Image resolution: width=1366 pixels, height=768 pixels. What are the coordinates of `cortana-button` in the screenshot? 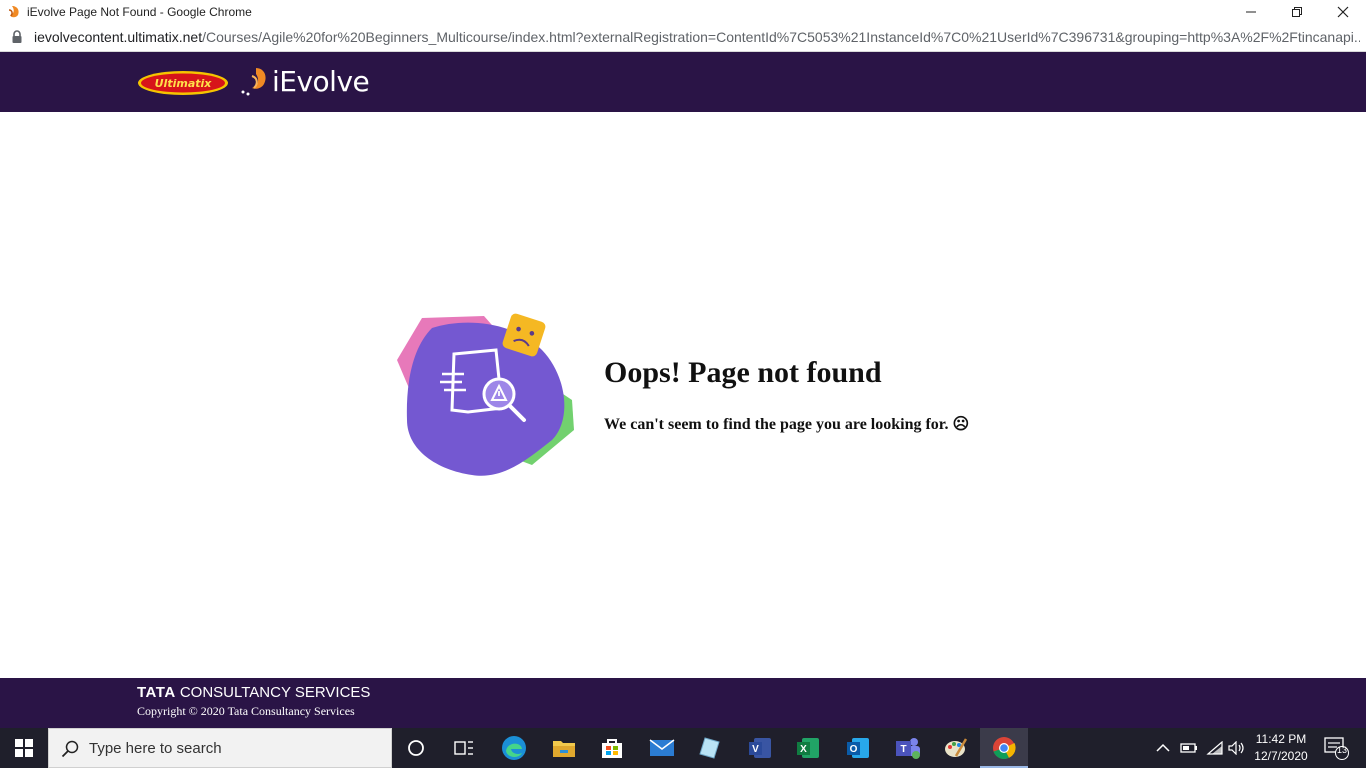 It's located at (416, 748).